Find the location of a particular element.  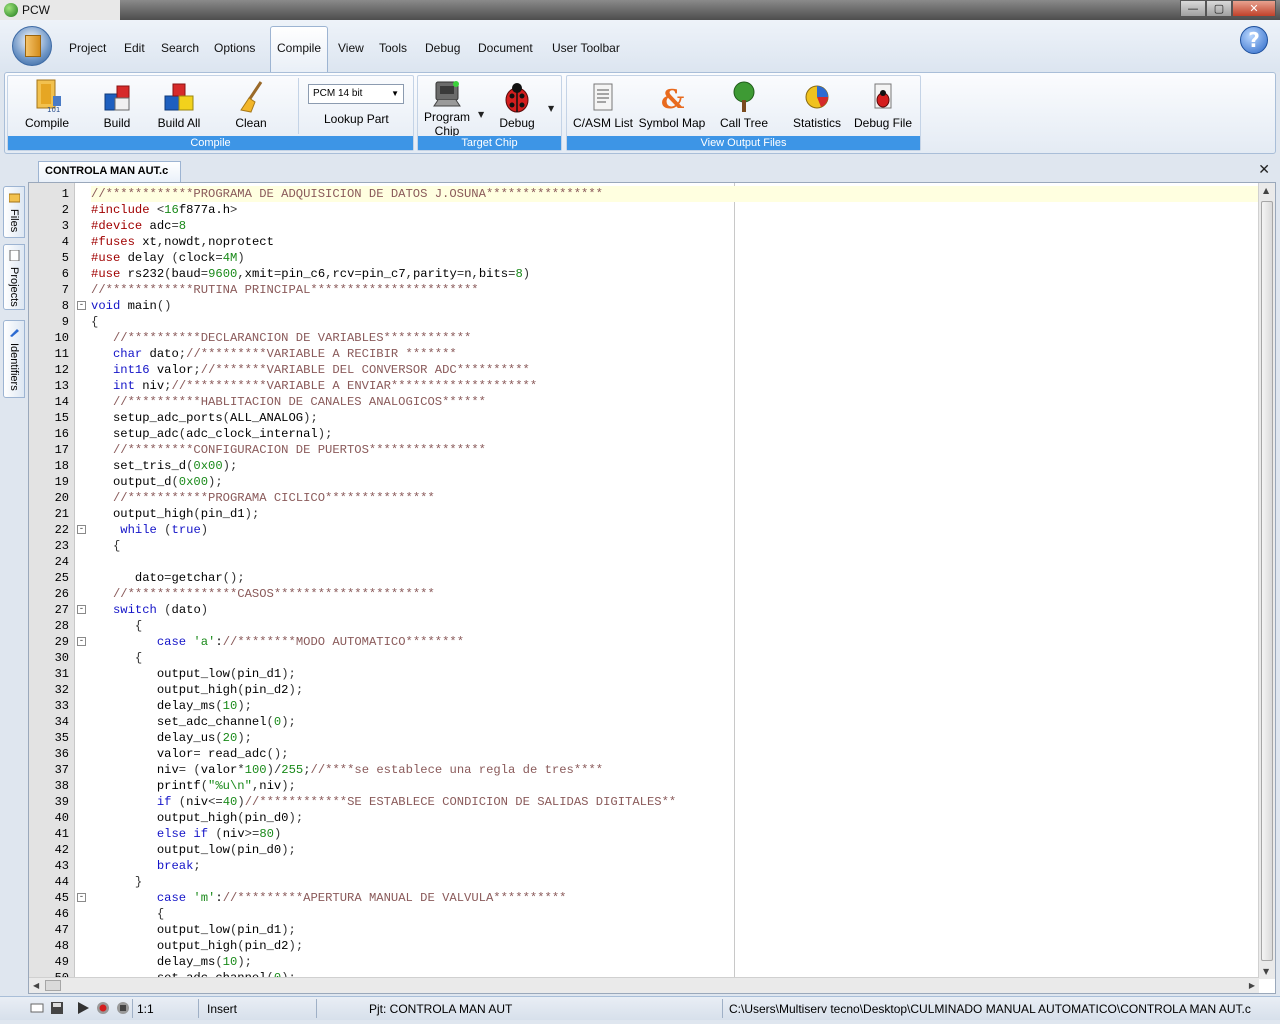

scroll-left-icon: ◀ is located at coordinates (36, 985).